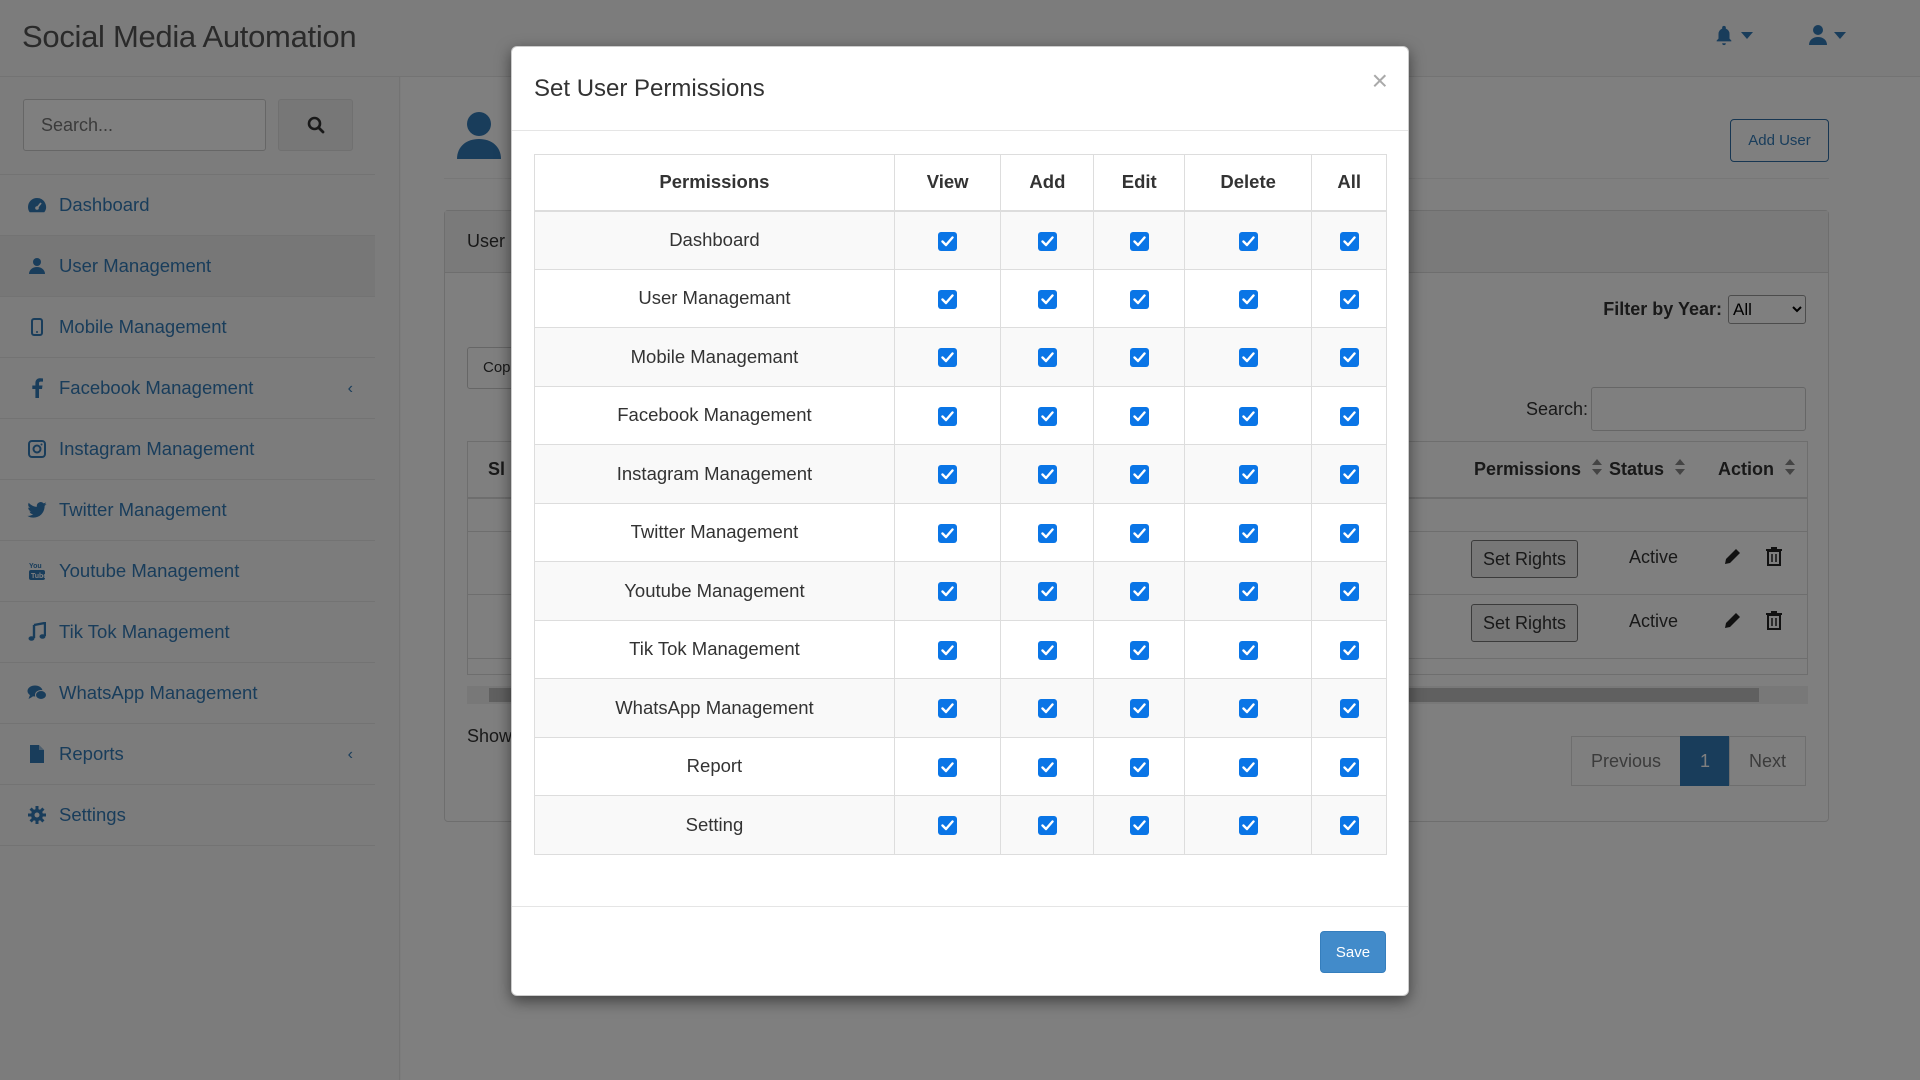  I want to click on column-header-edit: Edit, so click(1139, 183).